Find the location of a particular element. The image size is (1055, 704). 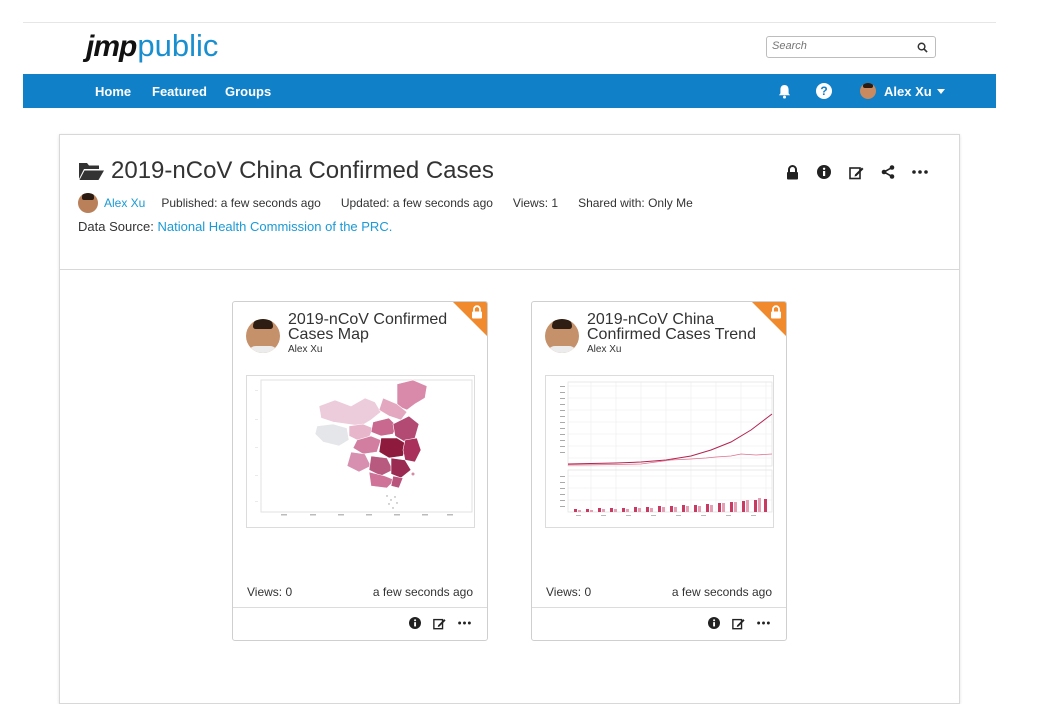

author-avatar is located at coordinates (88, 203).